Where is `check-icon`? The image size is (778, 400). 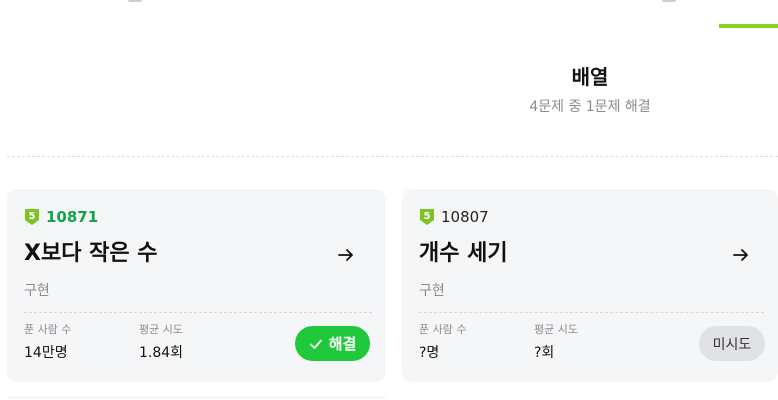
check-icon is located at coordinates (315, 344).